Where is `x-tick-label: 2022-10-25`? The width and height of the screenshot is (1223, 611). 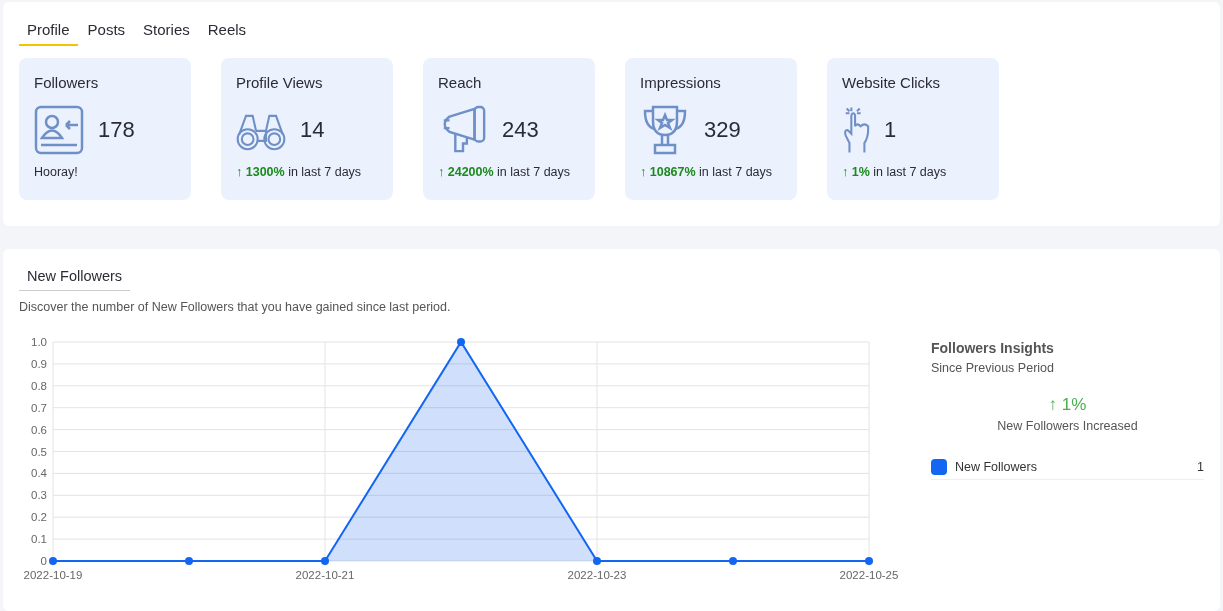
x-tick-label: 2022-10-25 is located at coordinates (869, 575).